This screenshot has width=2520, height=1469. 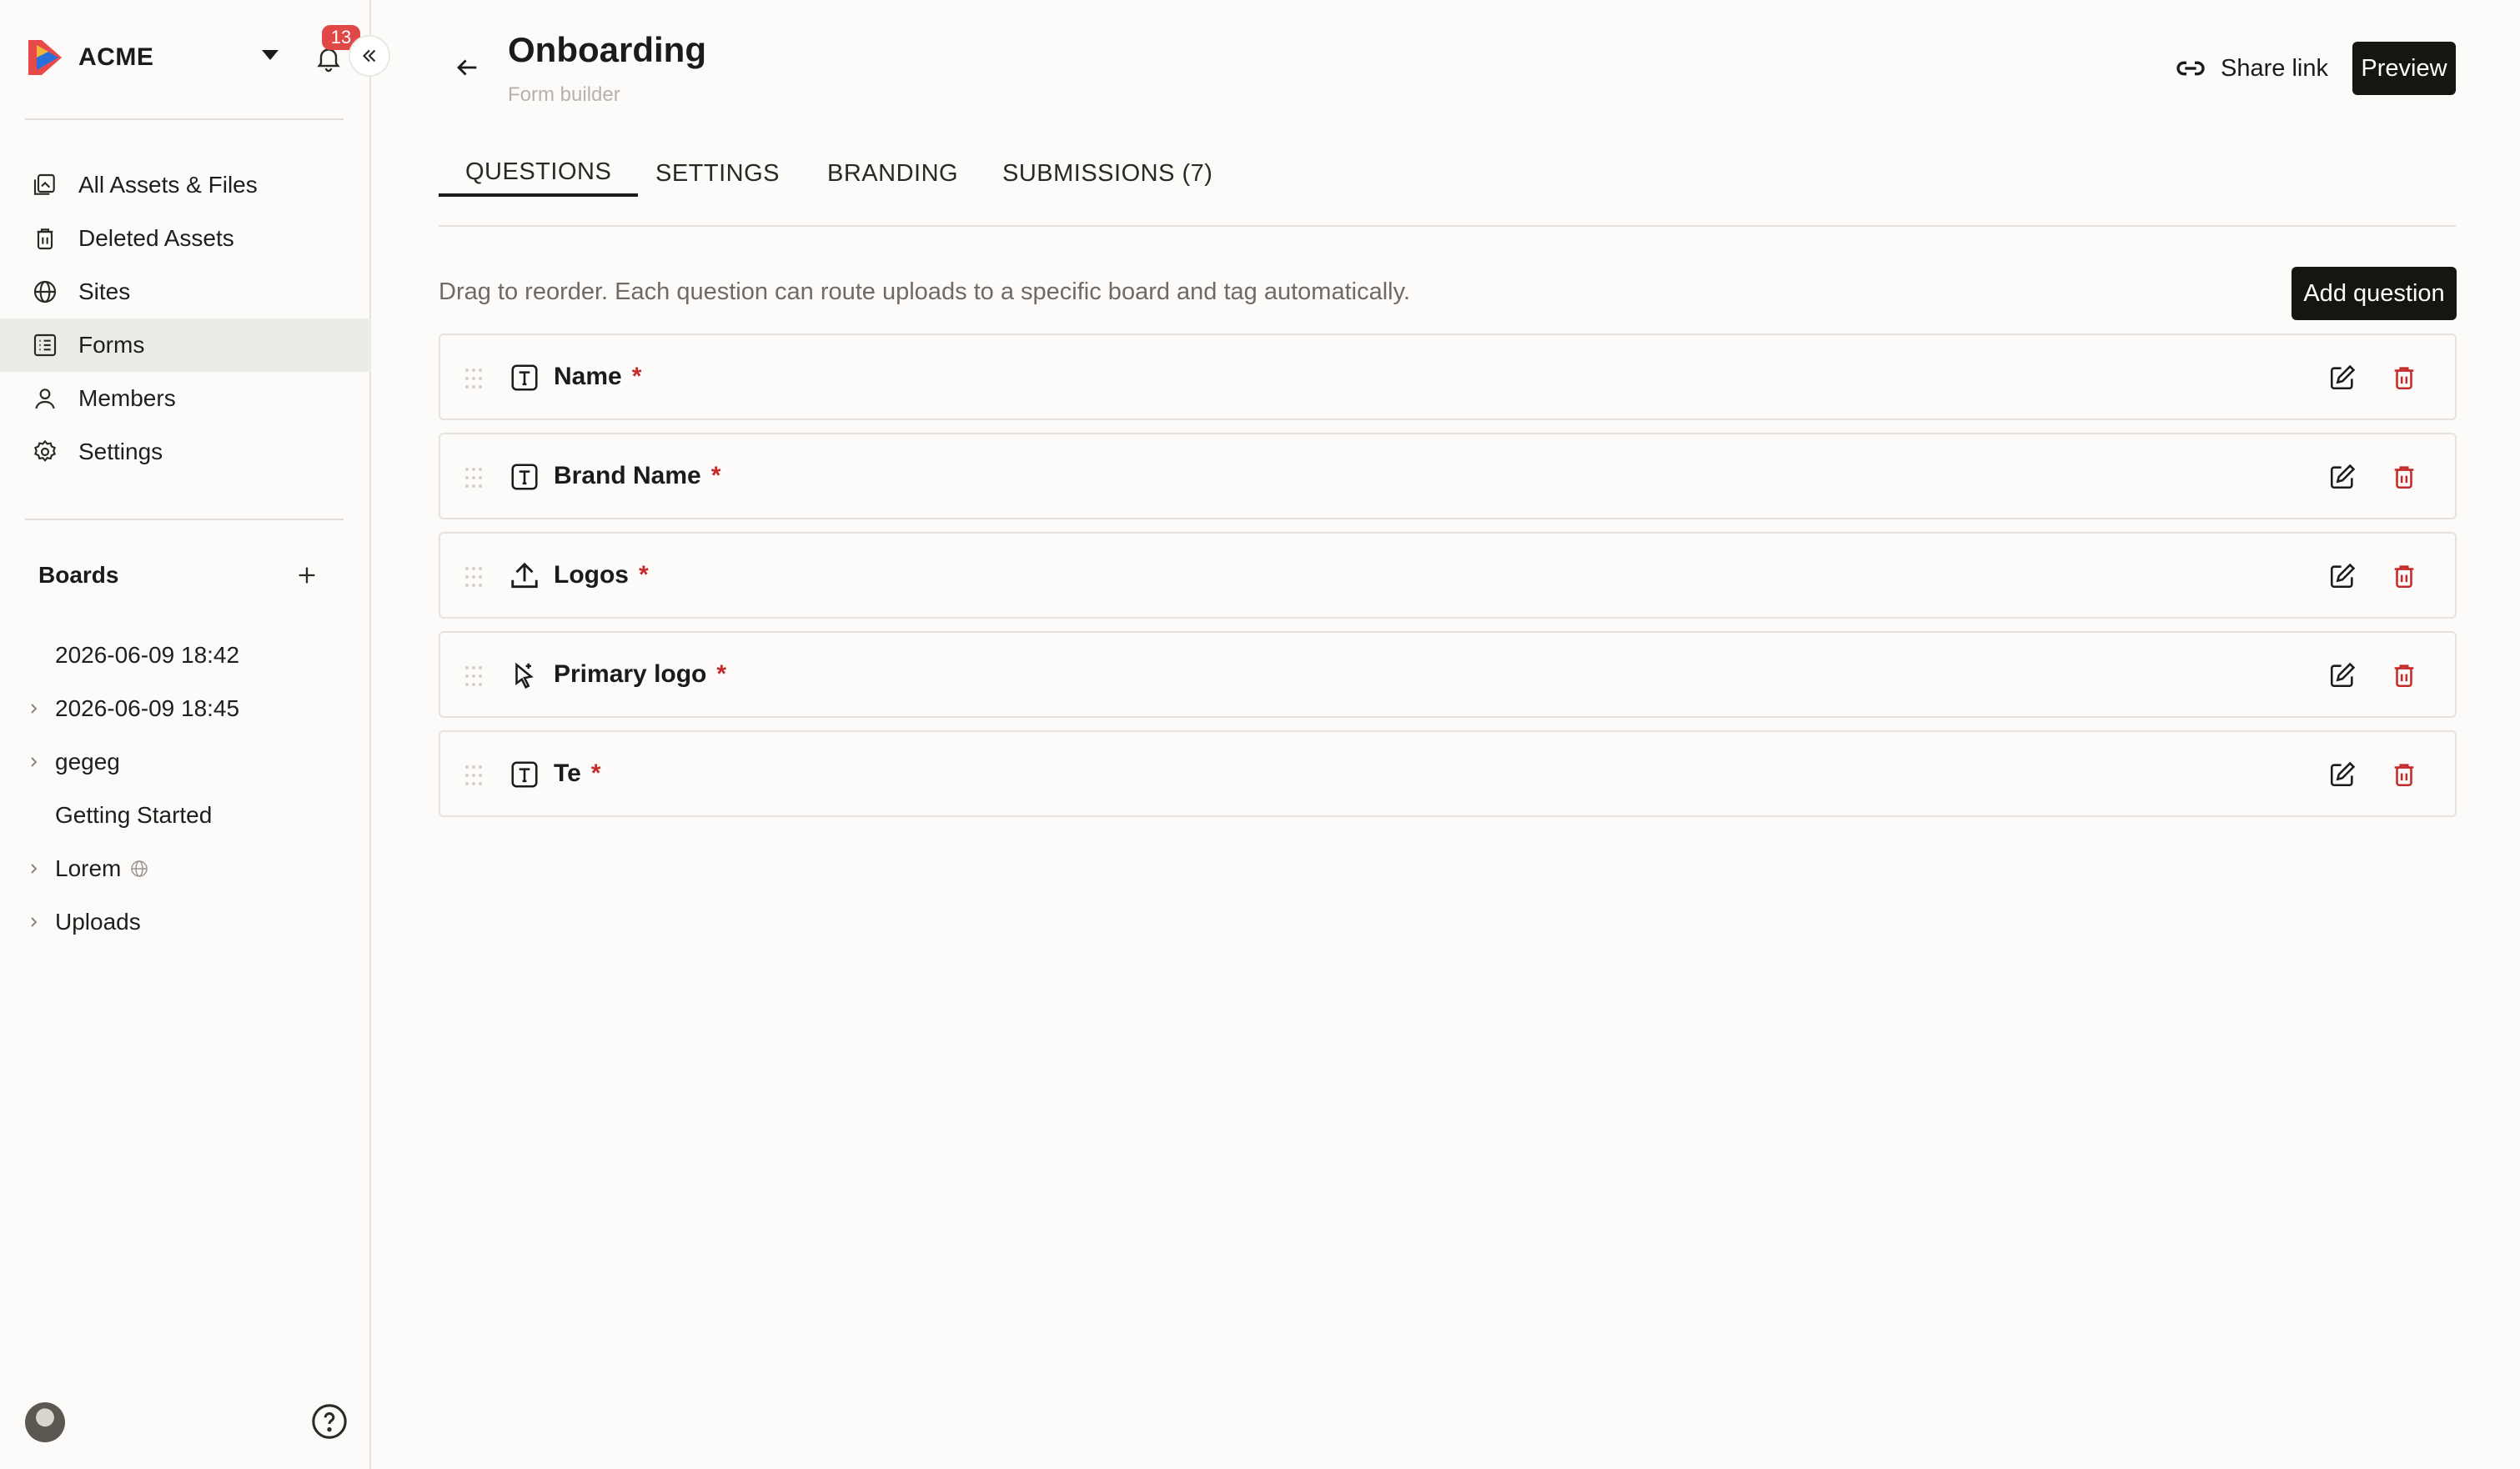 I want to click on question-row: Logos *, so click(x=1448, y=576).